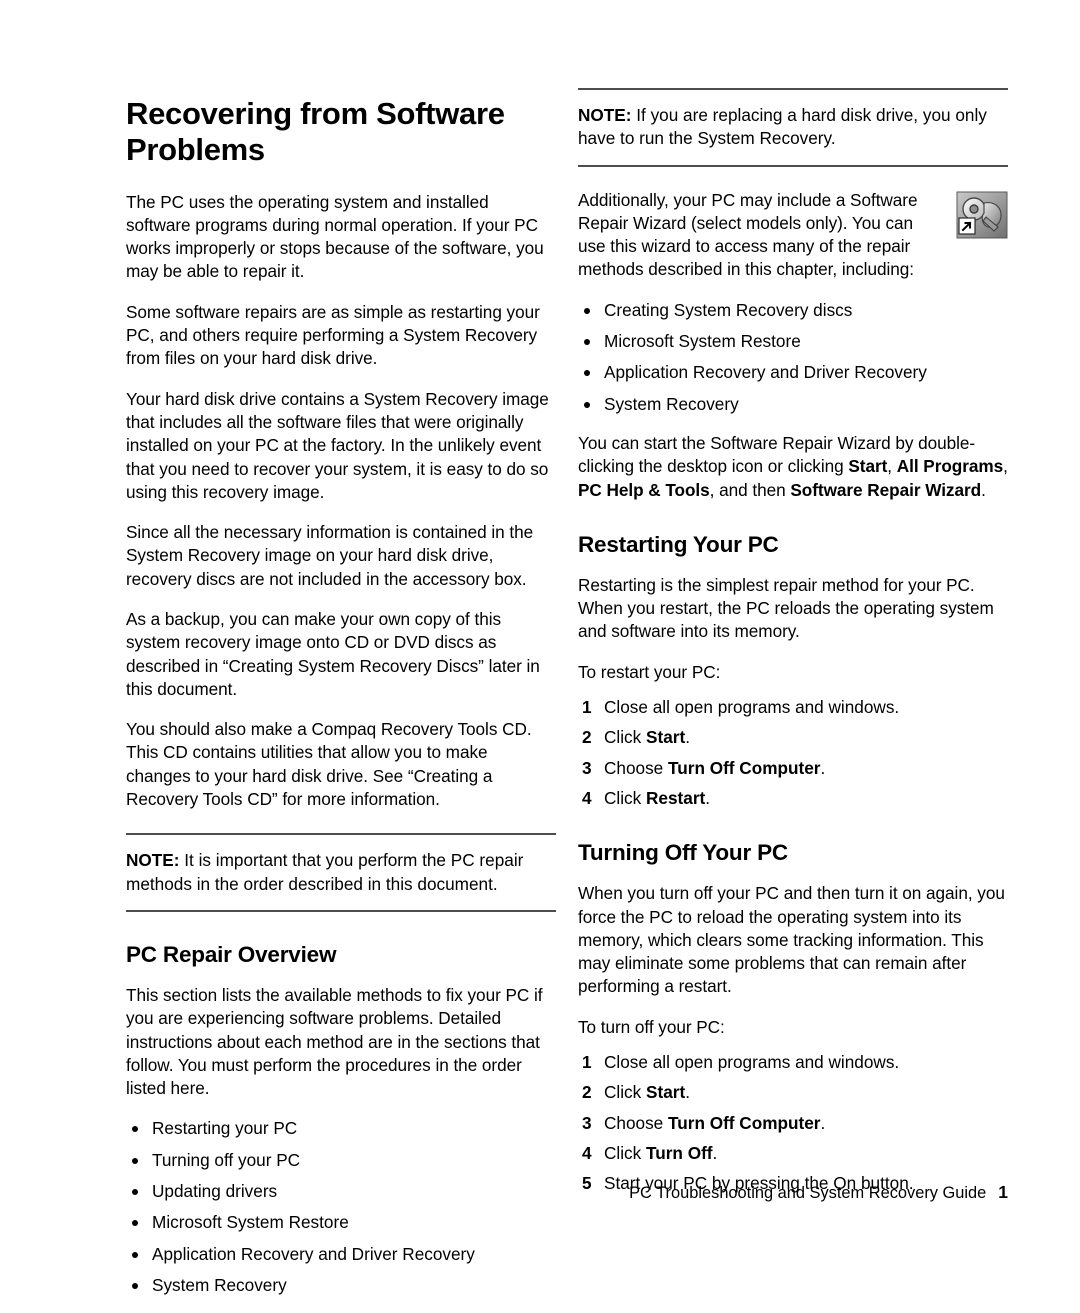 The height and width of the screenshot is (1313, 1080). Describe the element at coordinates (868, 466) in the screenshot. I see `ui-term-start: Start` at that location.